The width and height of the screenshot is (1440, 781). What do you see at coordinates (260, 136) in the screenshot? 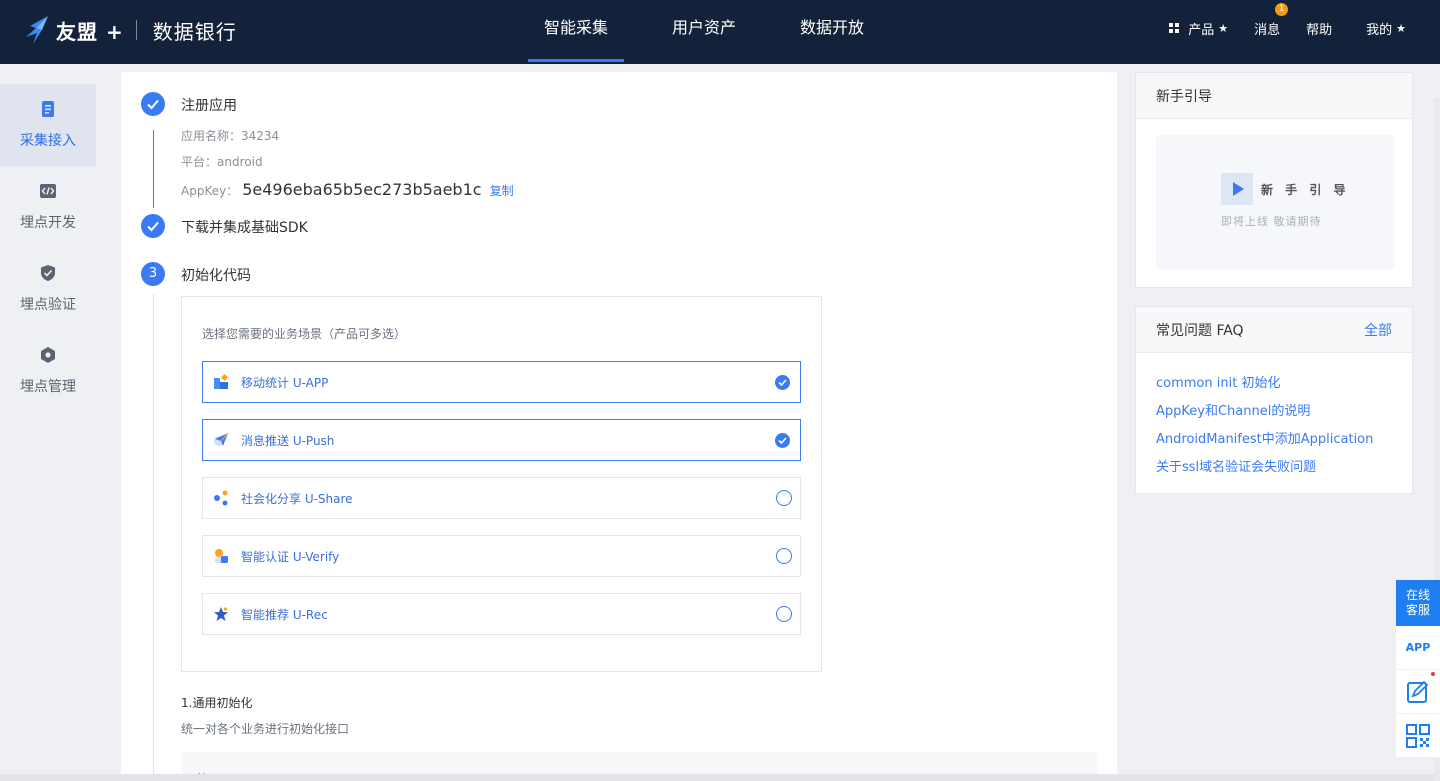
I see `app-name-value: 34234` at bounding box center [260, 136].